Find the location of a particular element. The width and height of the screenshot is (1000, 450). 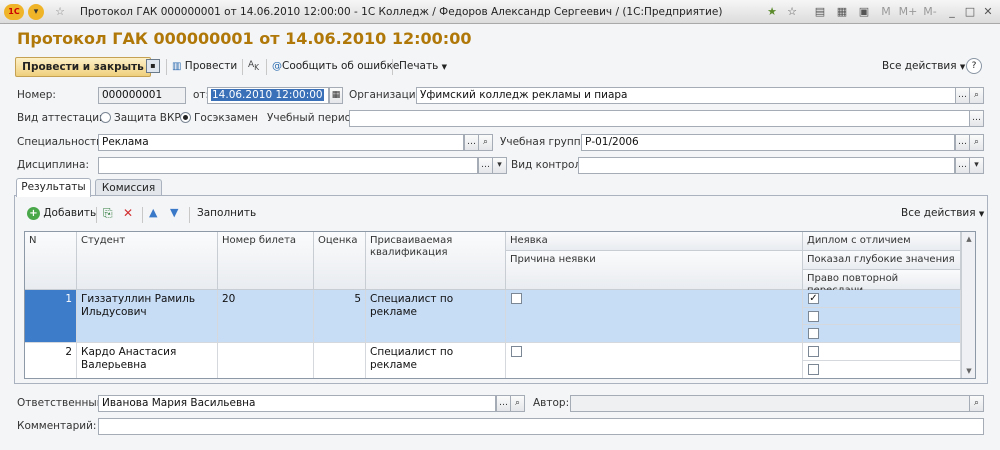

add-row-button: + Добавить is located at coordinates (61, 213).